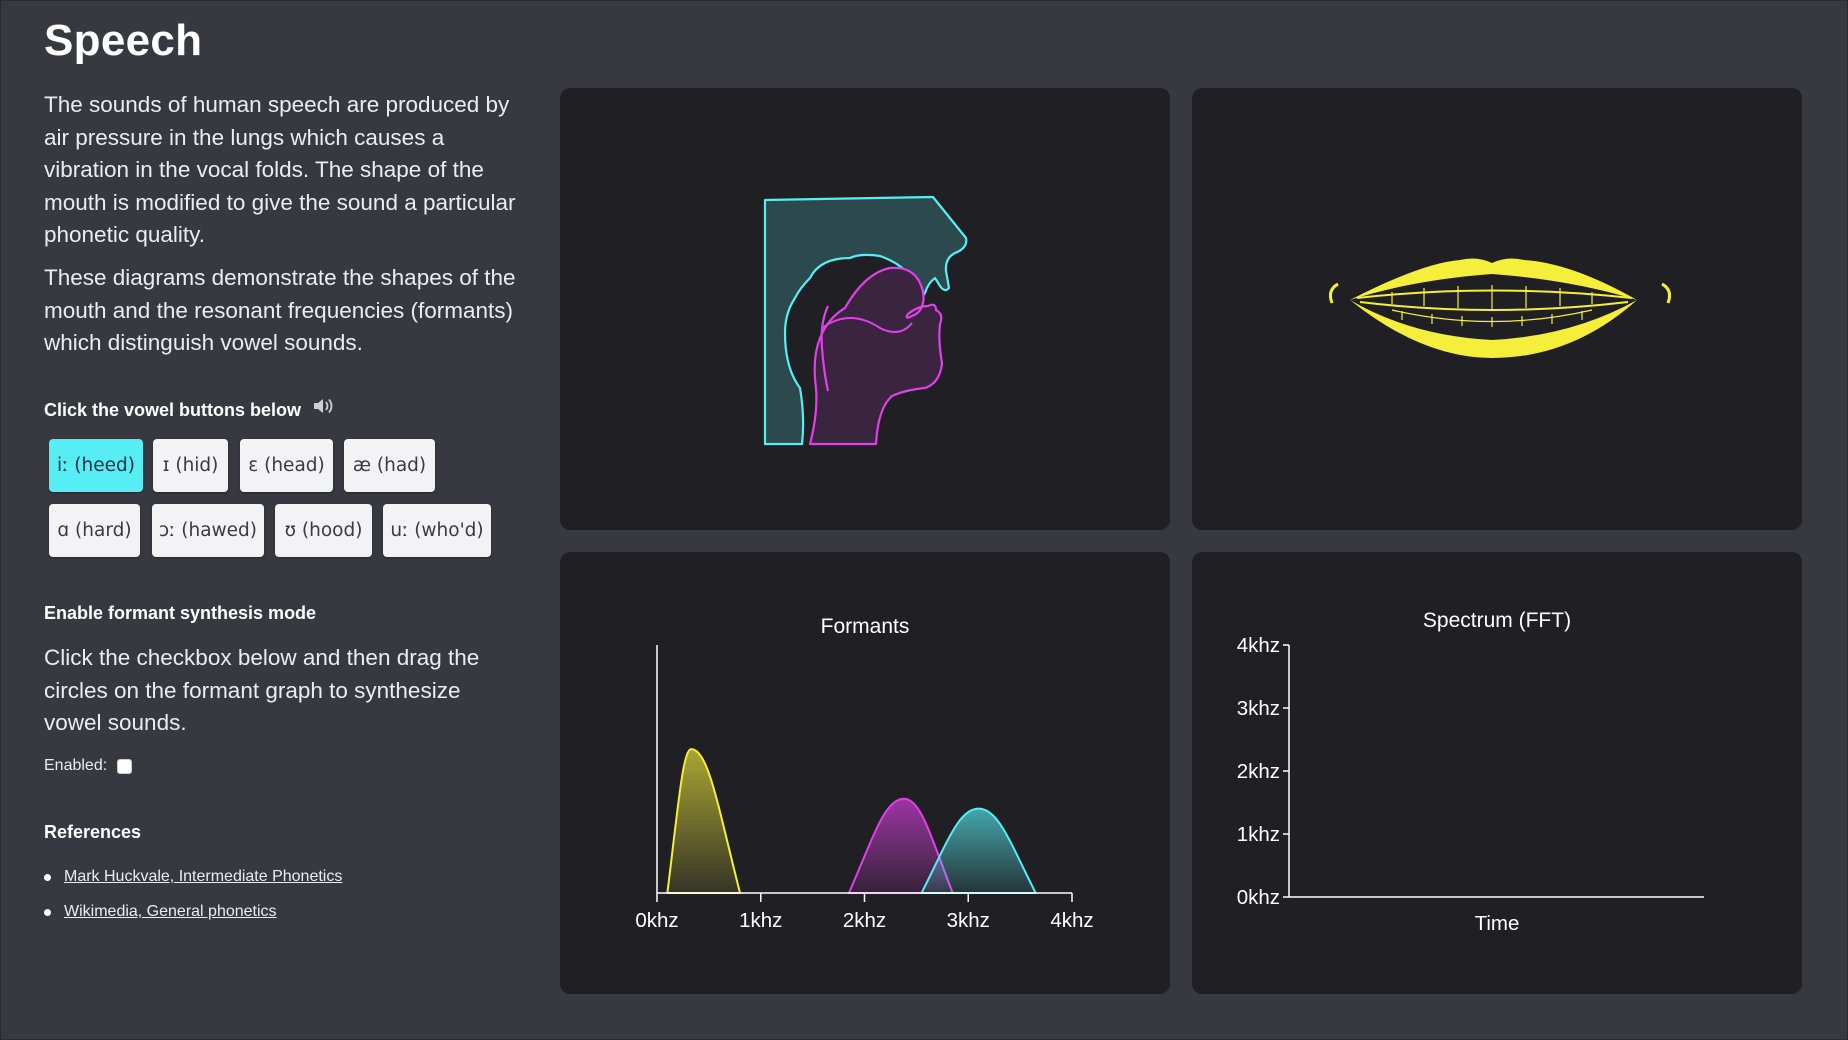 This screenshot has width=1848, height=1040. Describe the element at coordinates (324, 408) in the screenshot. I see `speaker-icon` at that location.